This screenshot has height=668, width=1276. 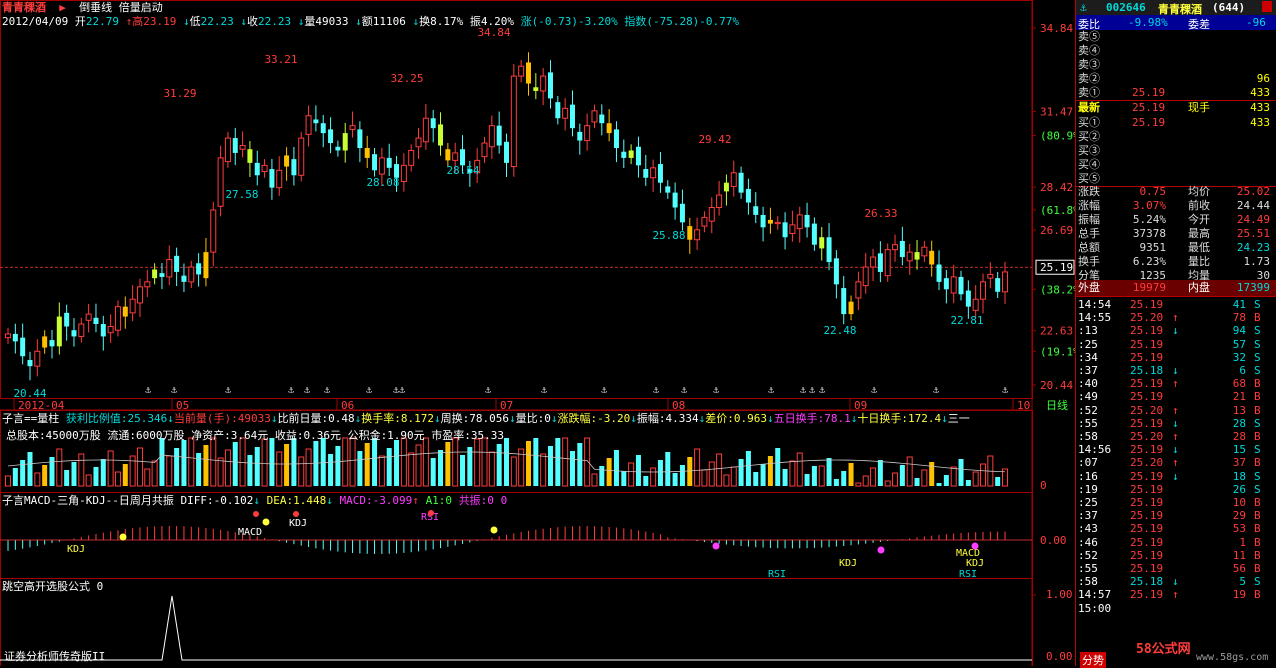 What do you see at coordinates (1174, 51) in the screenshot?
I see `ask-row: 卖④` at bounding box center [1174, 51].